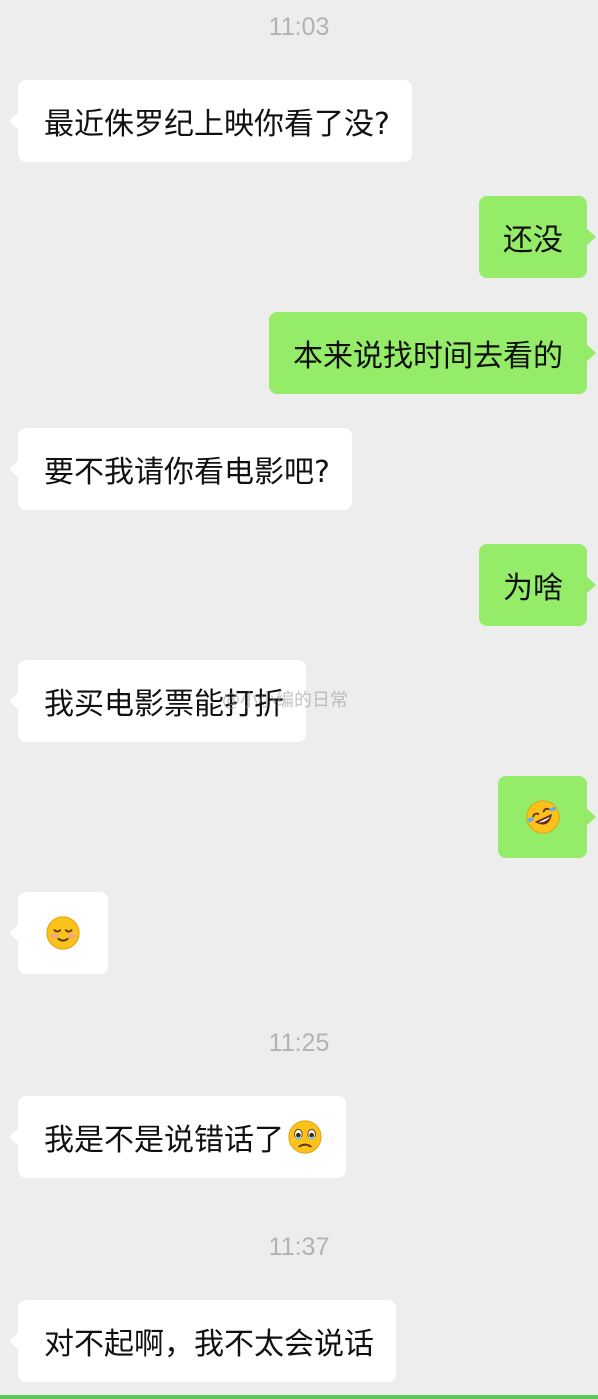 This screenshot has height=1399, width=598. What do you see at coordinates (299, 1247) in the screenshot?
I see `timestamp: 11:37` at bounding box center [299, 1247].